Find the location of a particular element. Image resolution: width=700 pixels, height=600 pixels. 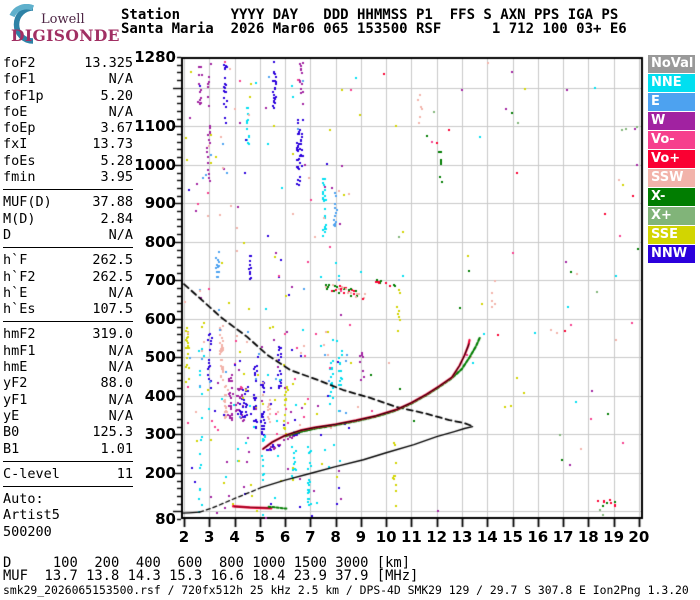

parameter-label: hmF1 is located at coordinates (19, 350).